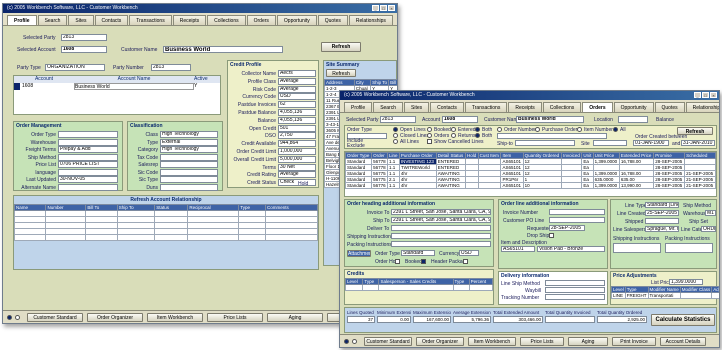 The width and height of the screenshot is (722, 350). I want to click on drop-ship-checkbox, so click(551, 235).